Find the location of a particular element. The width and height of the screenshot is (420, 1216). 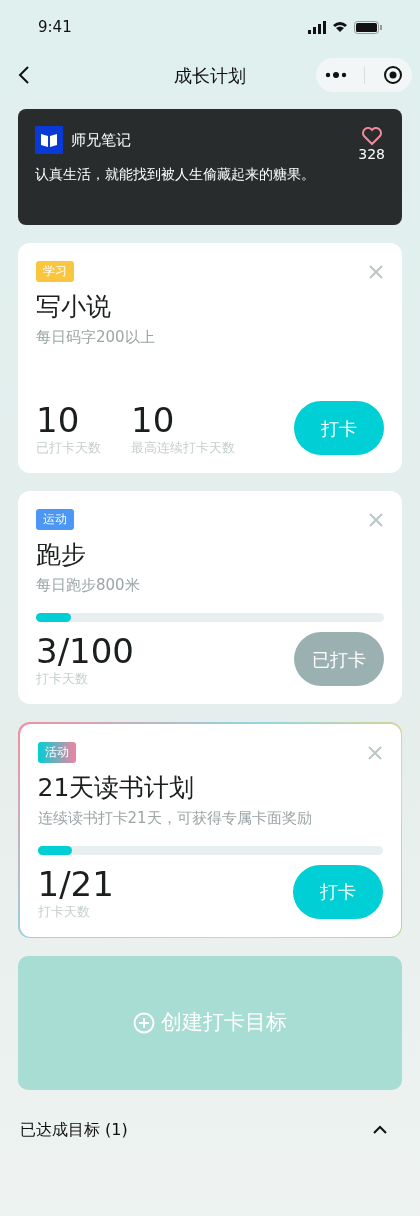

more-icon is located at coordinates (335, 75).